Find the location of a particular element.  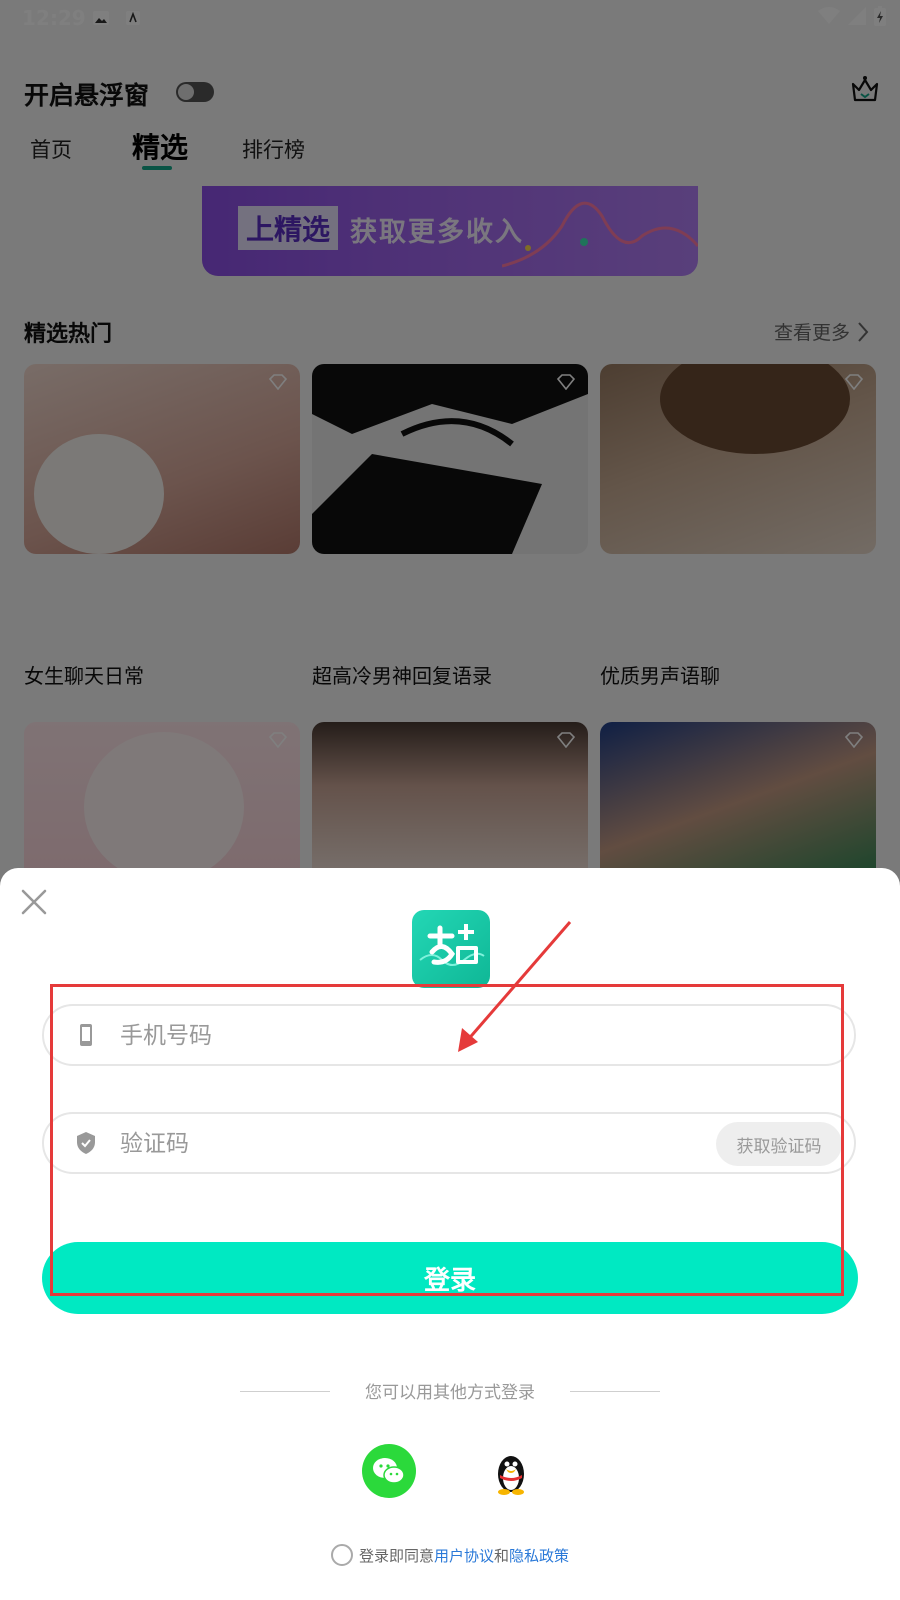

wechat-icon is located at coordinates (389, 1471).